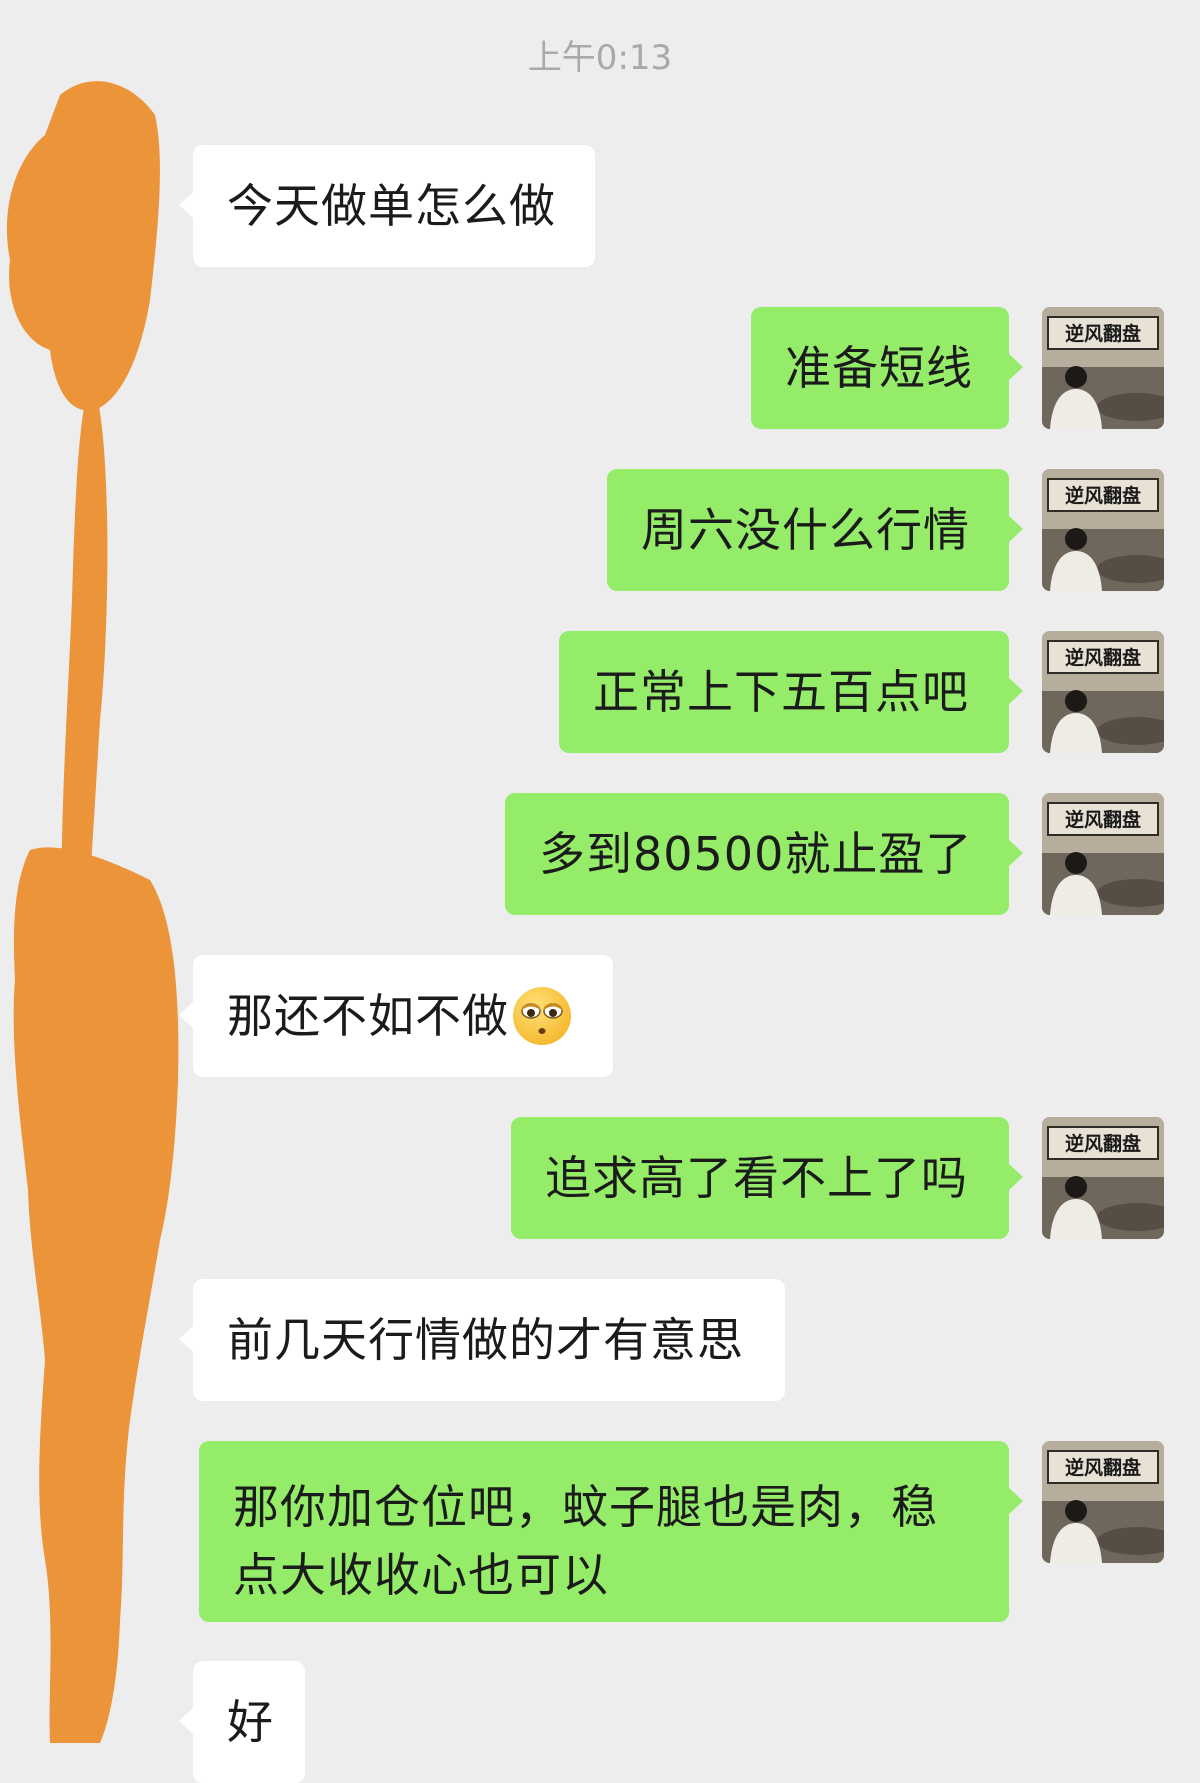 This screenshot has width=1200, height=1783. I want to click on message-text: 那你加仓位吧，蚊子腿也是肉，稳点大收收心也可以, so click(585, 1541).